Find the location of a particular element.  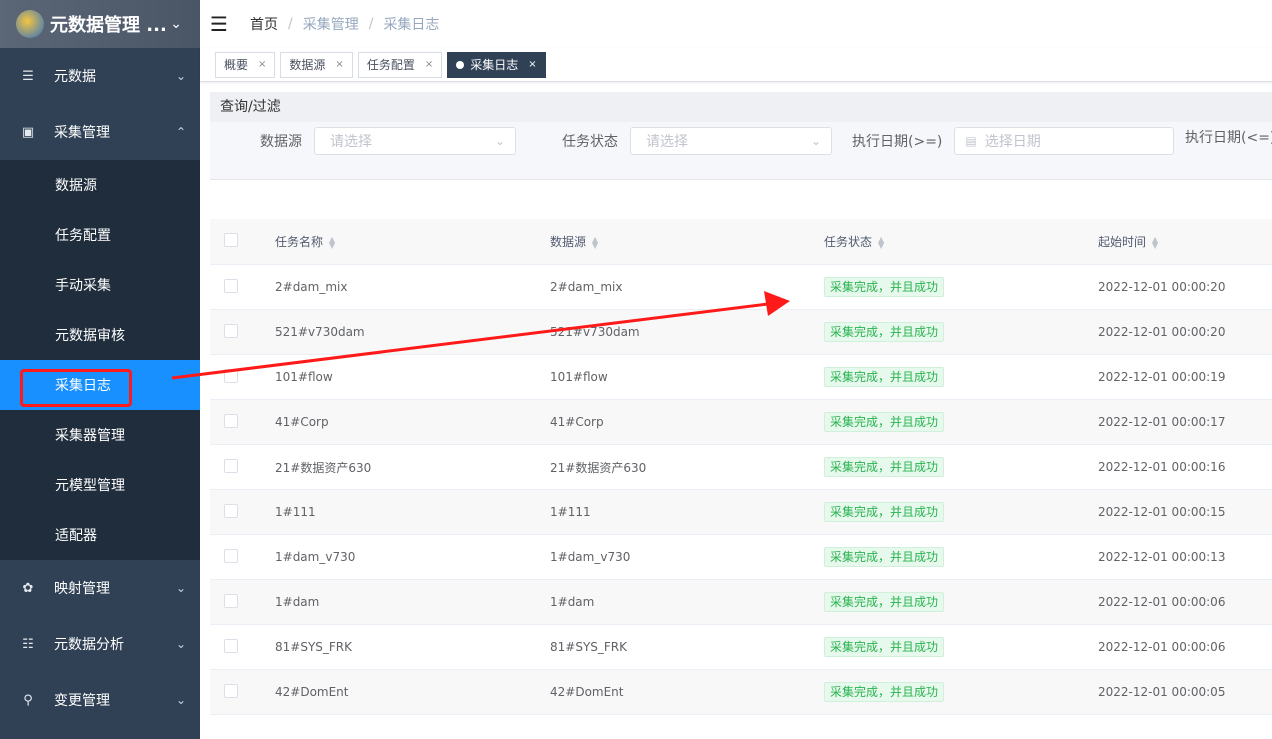

column-label: 任务状态 is located at coordinates (848, 242).